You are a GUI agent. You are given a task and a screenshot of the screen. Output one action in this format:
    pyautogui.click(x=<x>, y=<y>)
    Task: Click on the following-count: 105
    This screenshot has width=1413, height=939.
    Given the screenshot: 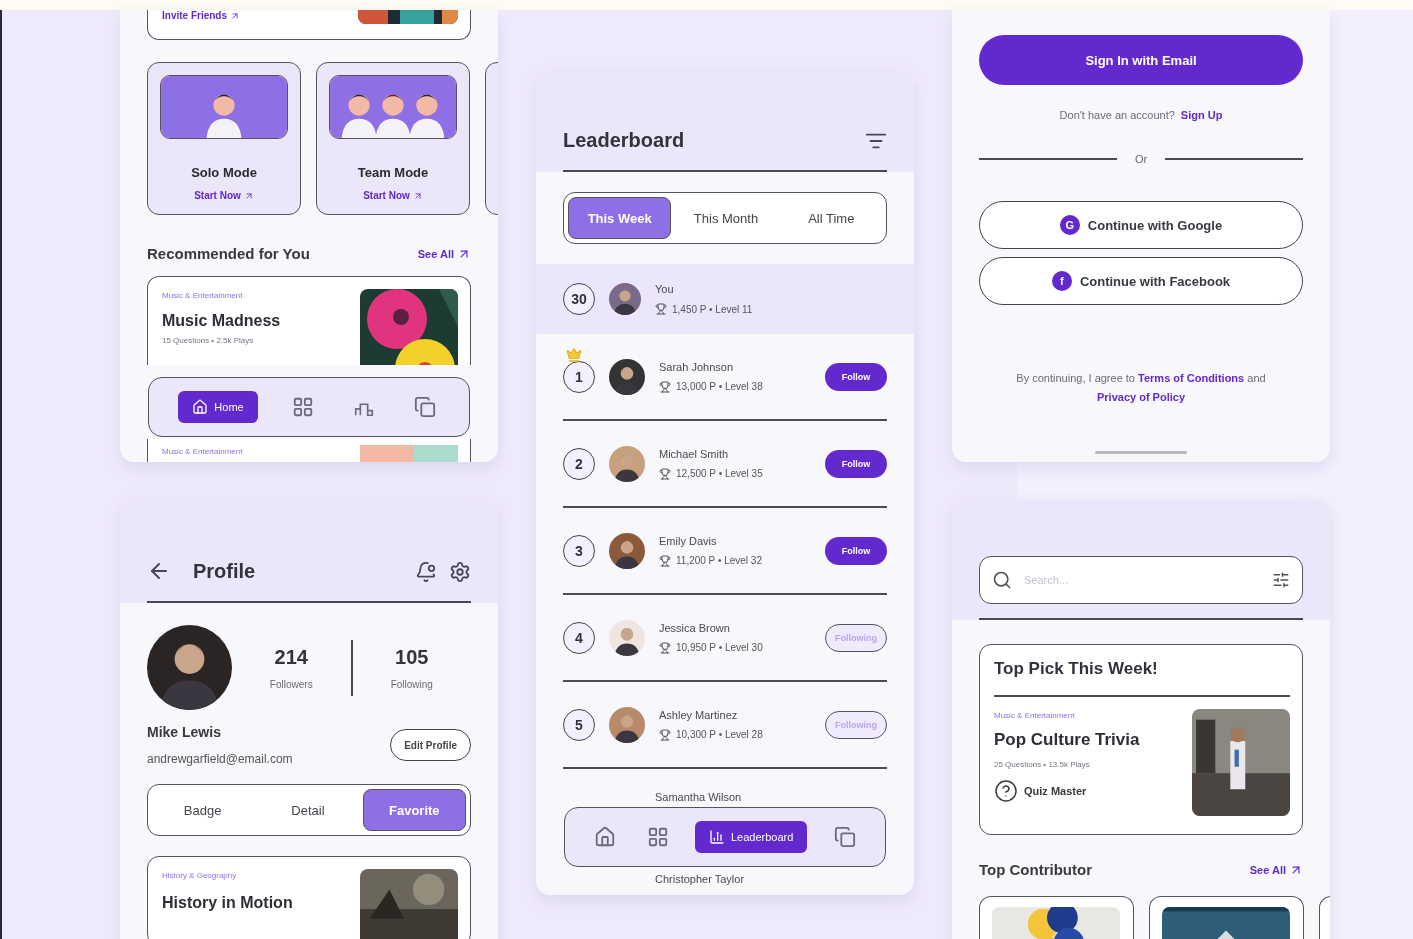 What is the action you would take?
    pyautogui.click(x=412, y=657)
    